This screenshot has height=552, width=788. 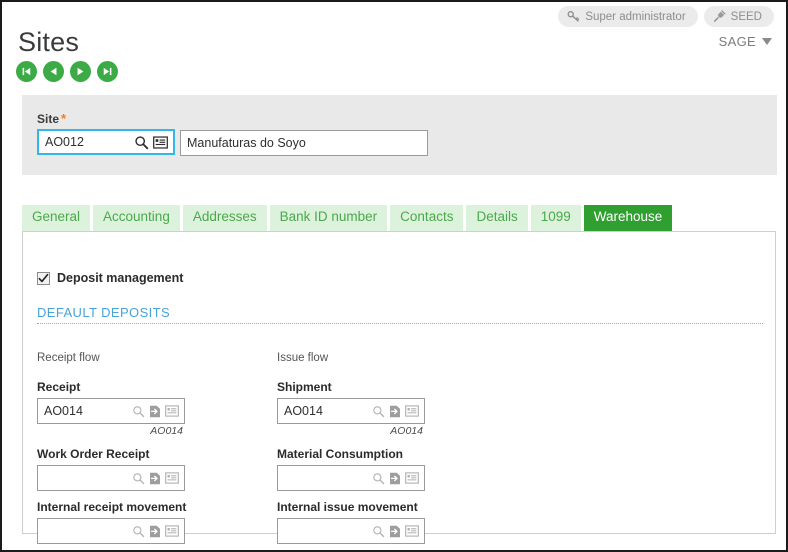 I want to click on internal-receipt-movement-input, so click(x=85, y=531).